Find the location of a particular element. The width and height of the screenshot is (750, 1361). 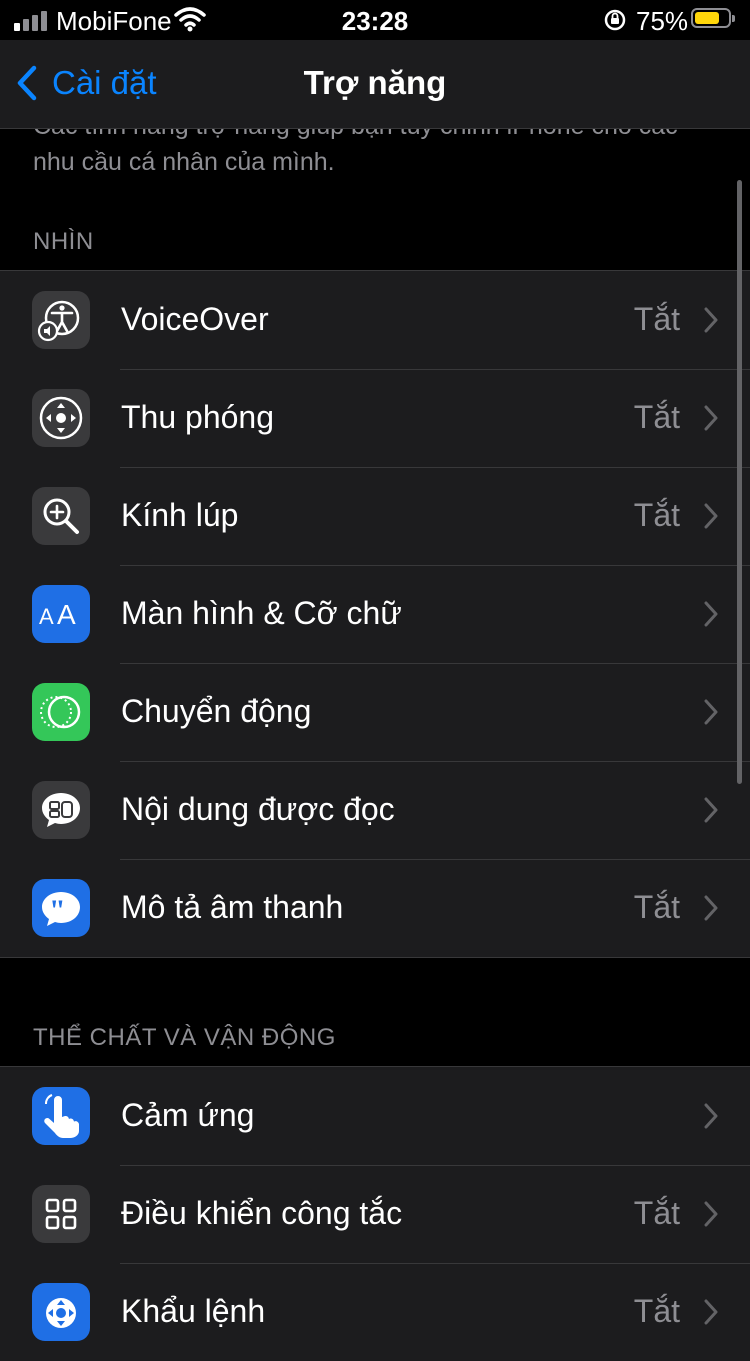

motion-icon is located at coordinates (61, 712).